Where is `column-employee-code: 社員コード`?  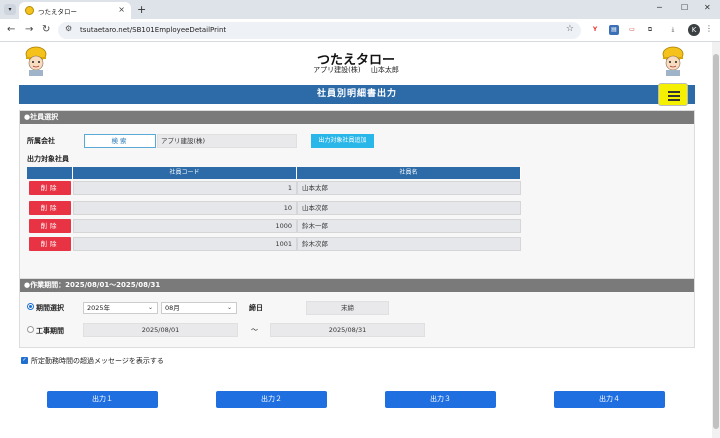 column-employee-code: 社員コード is located at coordinates (185, 173).